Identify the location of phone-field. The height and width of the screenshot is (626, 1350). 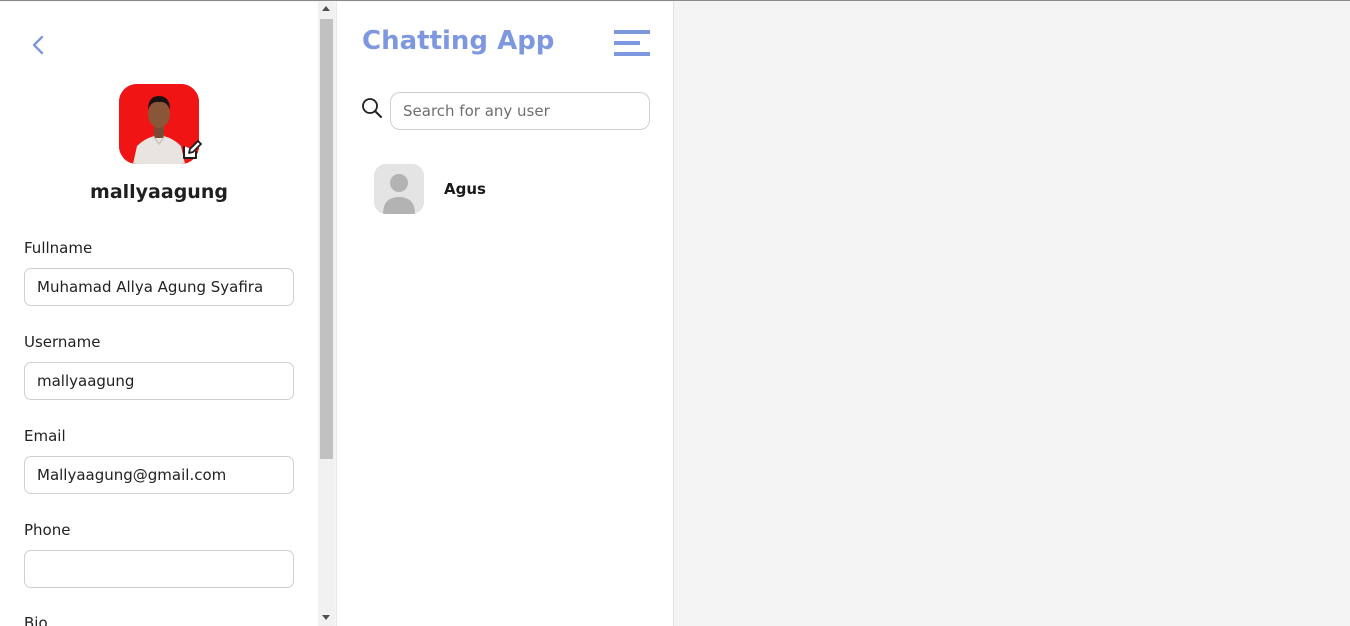
(159, 569).